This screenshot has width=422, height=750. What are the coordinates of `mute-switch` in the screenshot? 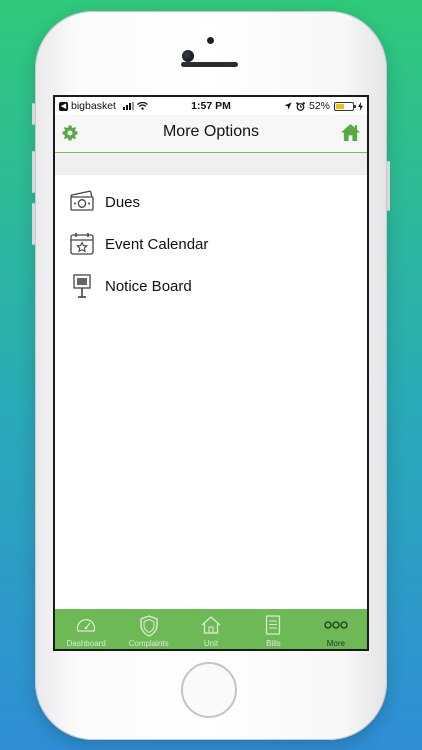 It's located at (33, 114).